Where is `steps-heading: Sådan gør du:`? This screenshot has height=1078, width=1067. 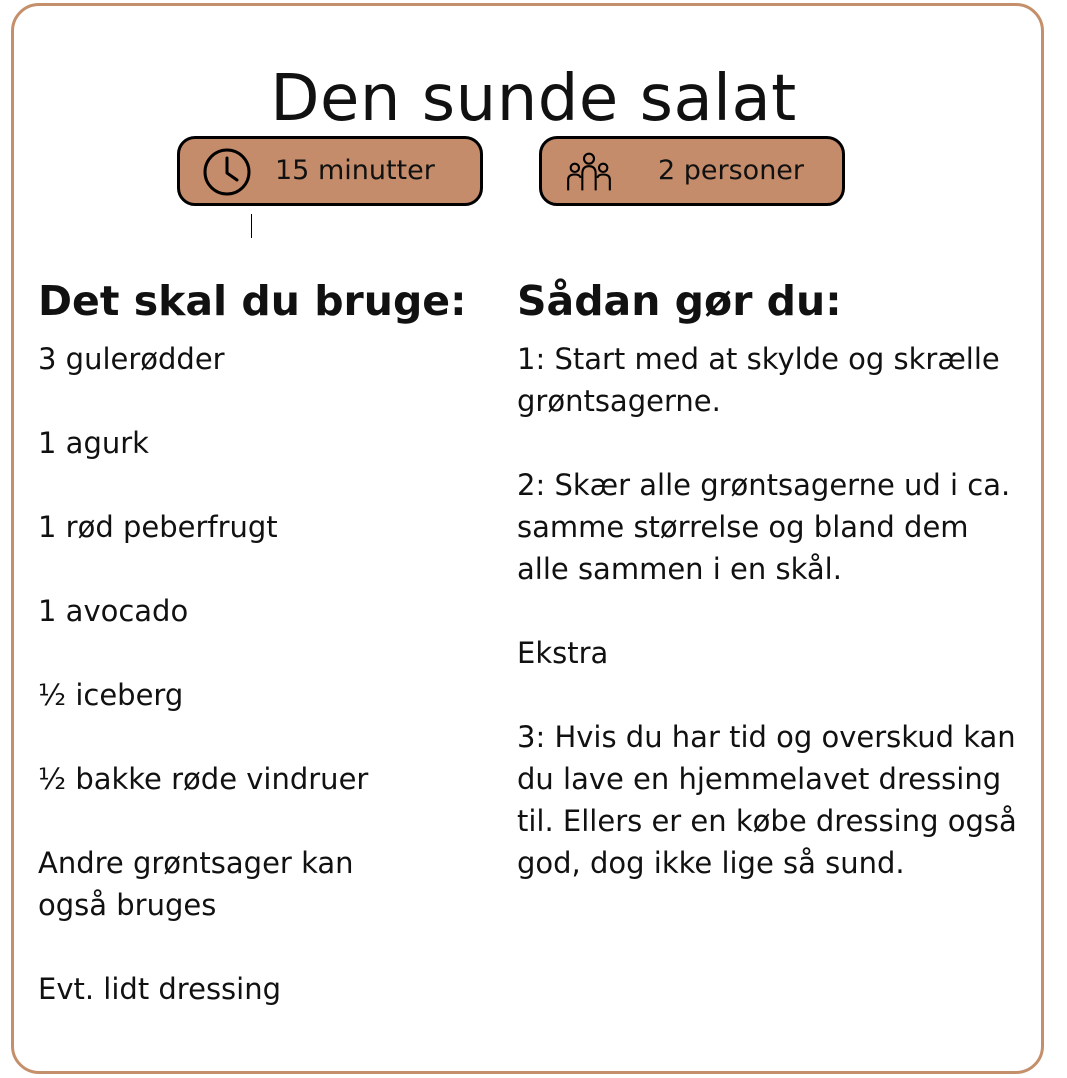
steps-heading: Sådan gør du: is located at coordinates (679, 301).